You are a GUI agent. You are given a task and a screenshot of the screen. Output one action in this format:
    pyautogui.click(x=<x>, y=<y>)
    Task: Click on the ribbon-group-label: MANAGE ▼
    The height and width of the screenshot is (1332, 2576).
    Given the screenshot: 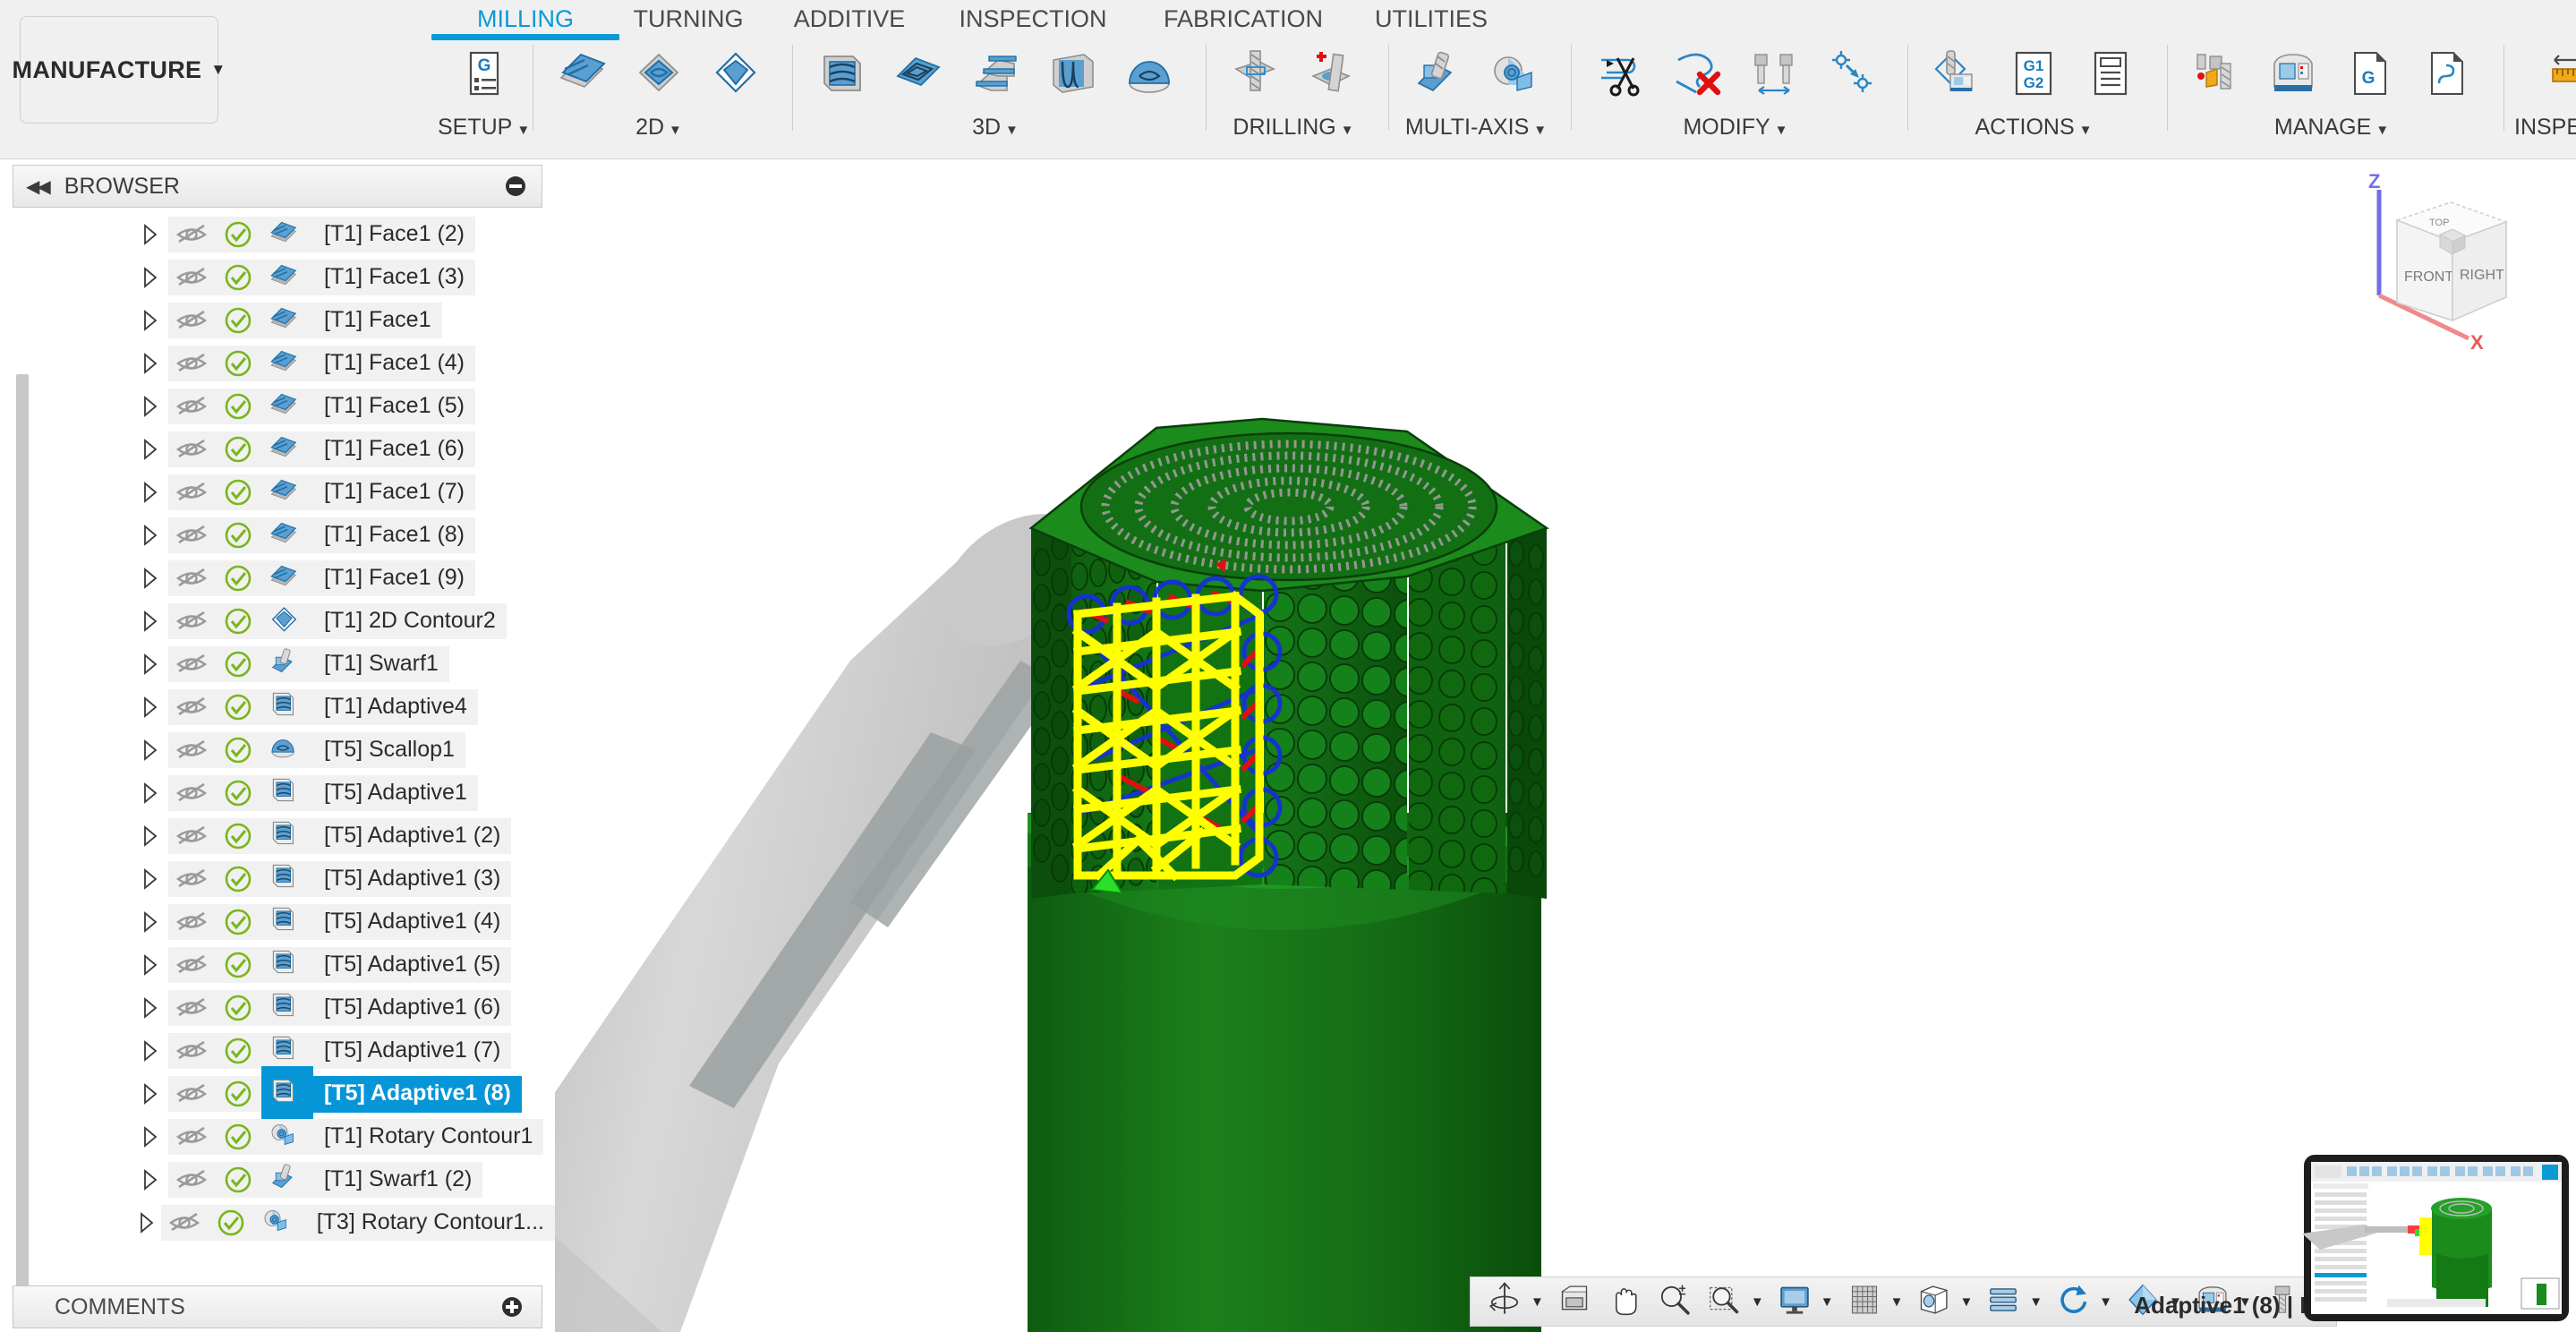 What is the action you would take?
    pyautogui.click(x=2331, y=128)
    